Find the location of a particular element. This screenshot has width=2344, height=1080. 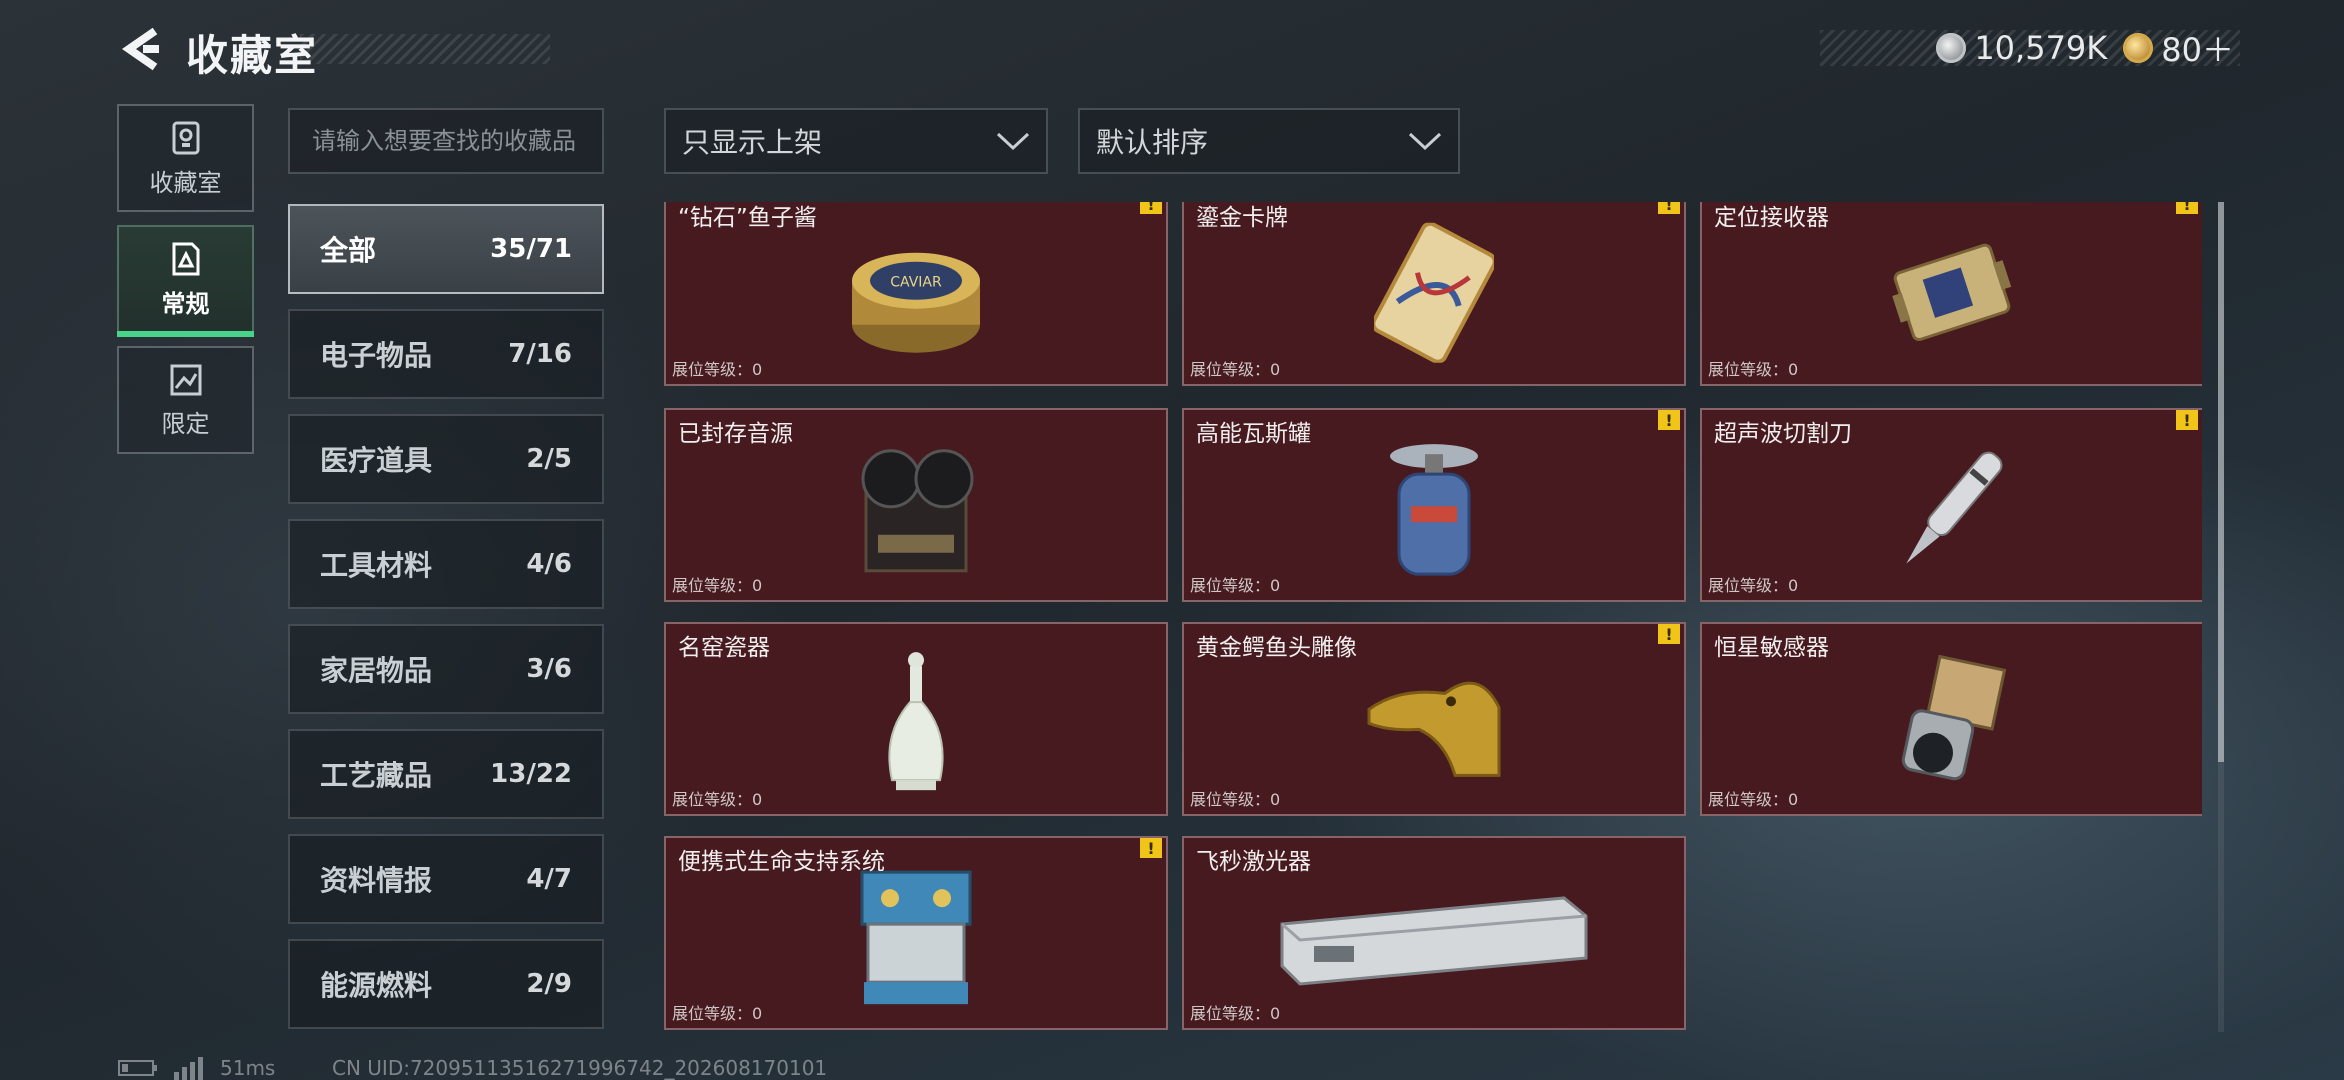

collection-item-card: 名窑瓷器 展位等级：0 is located at coordinates (916, 719).